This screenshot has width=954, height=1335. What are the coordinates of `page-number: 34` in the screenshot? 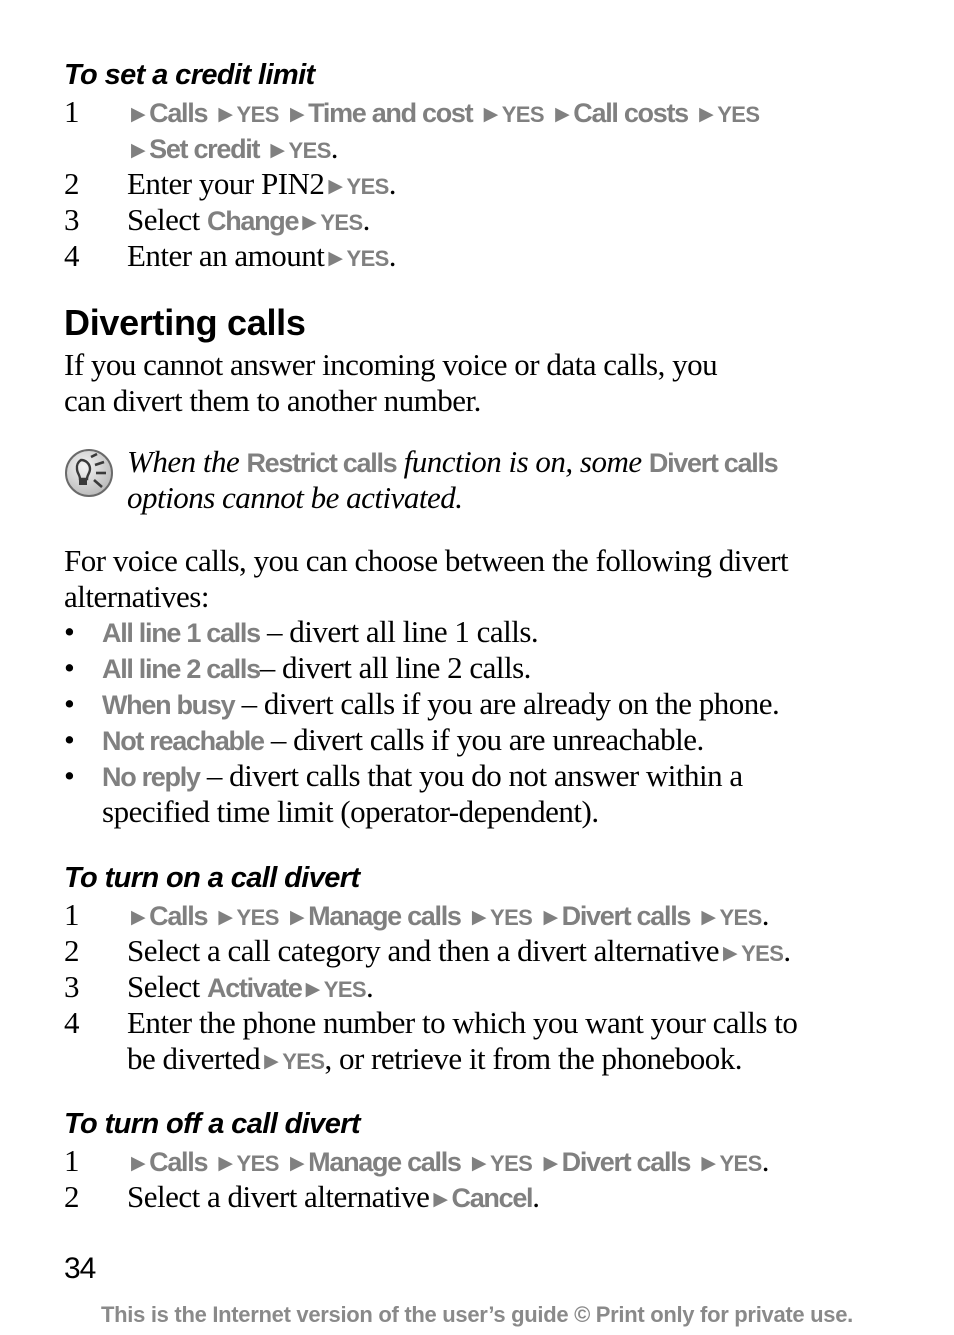 It's located at (80, 1268).